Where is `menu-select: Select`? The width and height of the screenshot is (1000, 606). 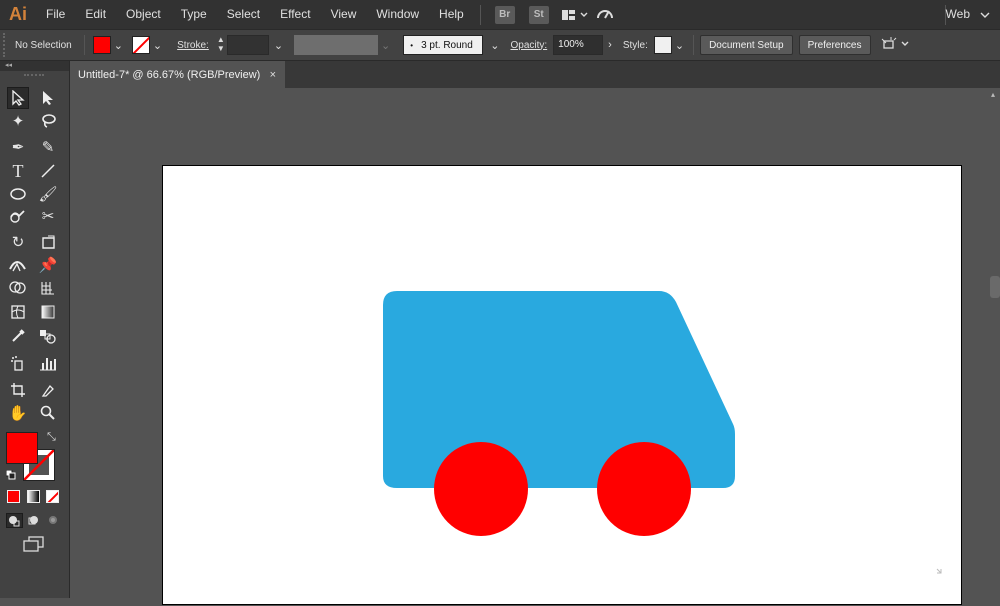 menu-select: Select is located at coordinates (243, 14).